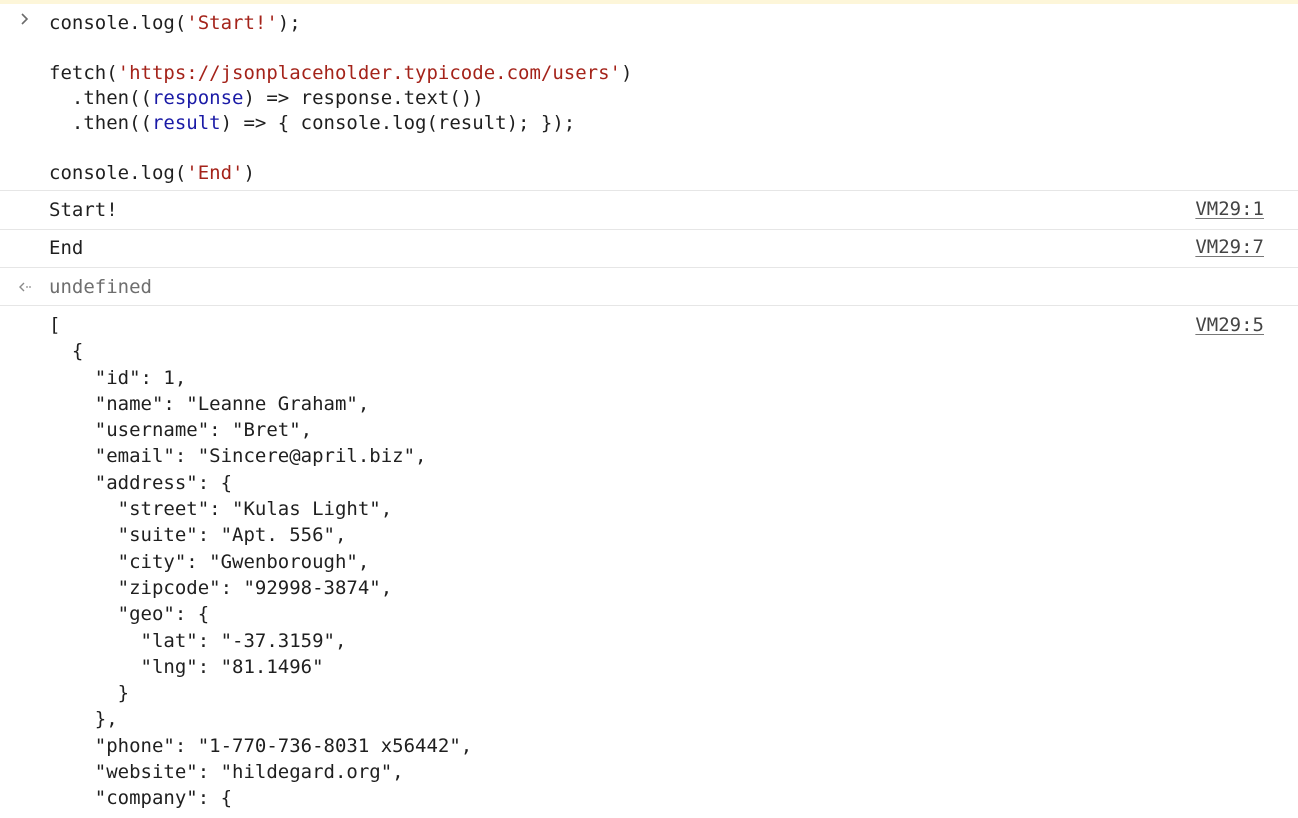  What do you see at coordinates (198, 535) in the screenshot?
I see `json-line: "suite": "Apt. 556",` at bounding box center [198, 535].